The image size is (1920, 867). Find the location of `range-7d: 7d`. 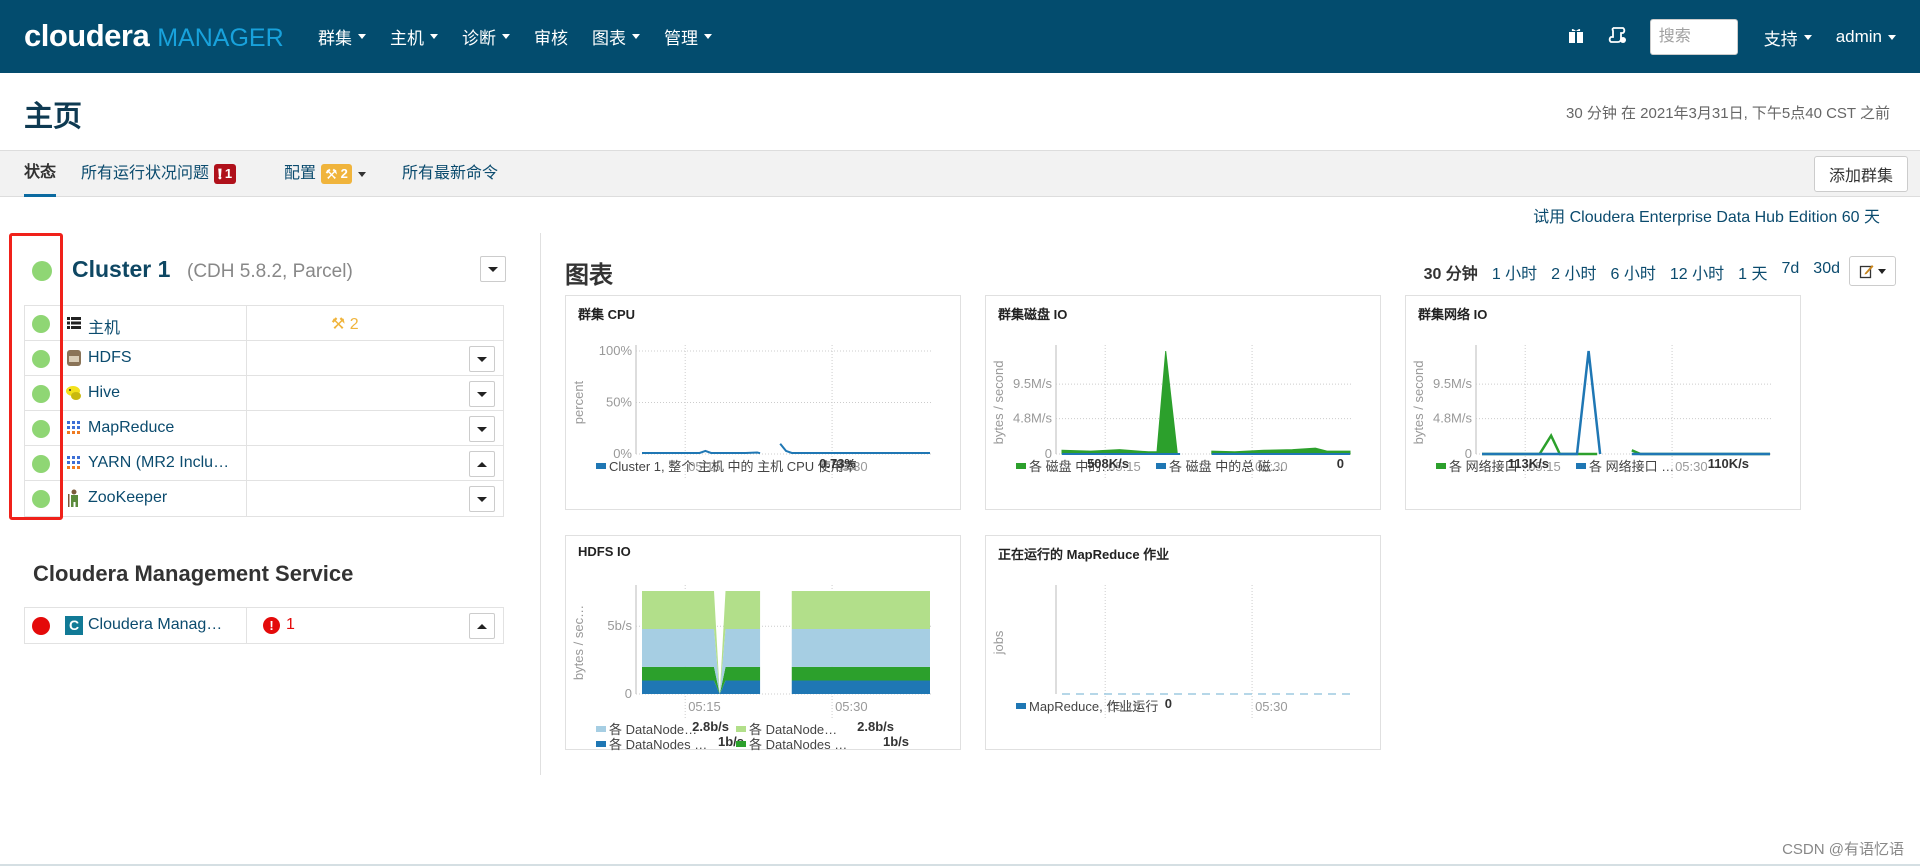

range-7d: 7d is located at coordinates (1791, 272).